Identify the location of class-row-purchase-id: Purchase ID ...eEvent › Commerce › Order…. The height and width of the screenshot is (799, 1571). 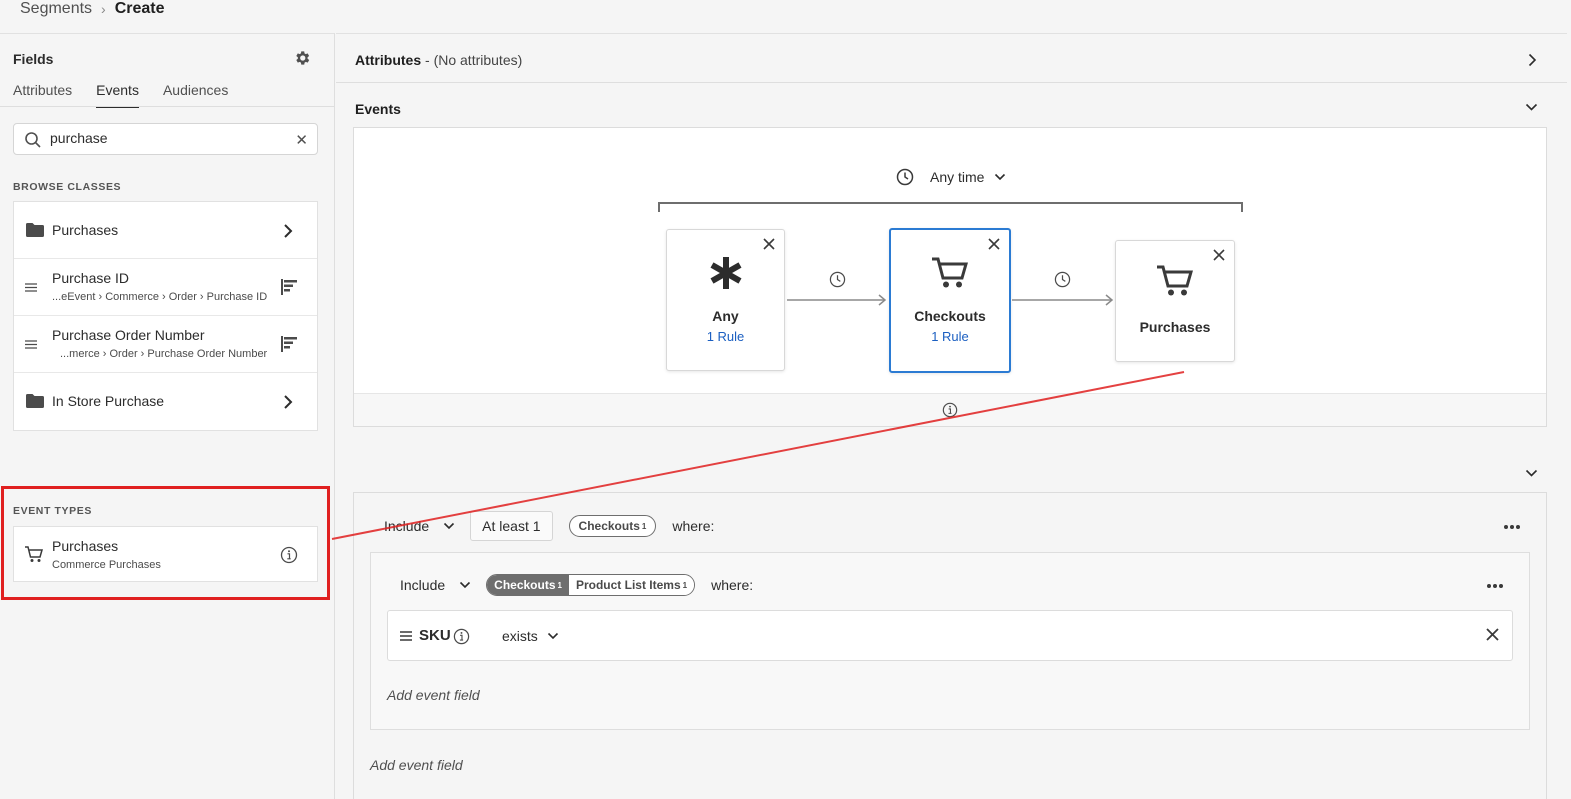
(165, 287).